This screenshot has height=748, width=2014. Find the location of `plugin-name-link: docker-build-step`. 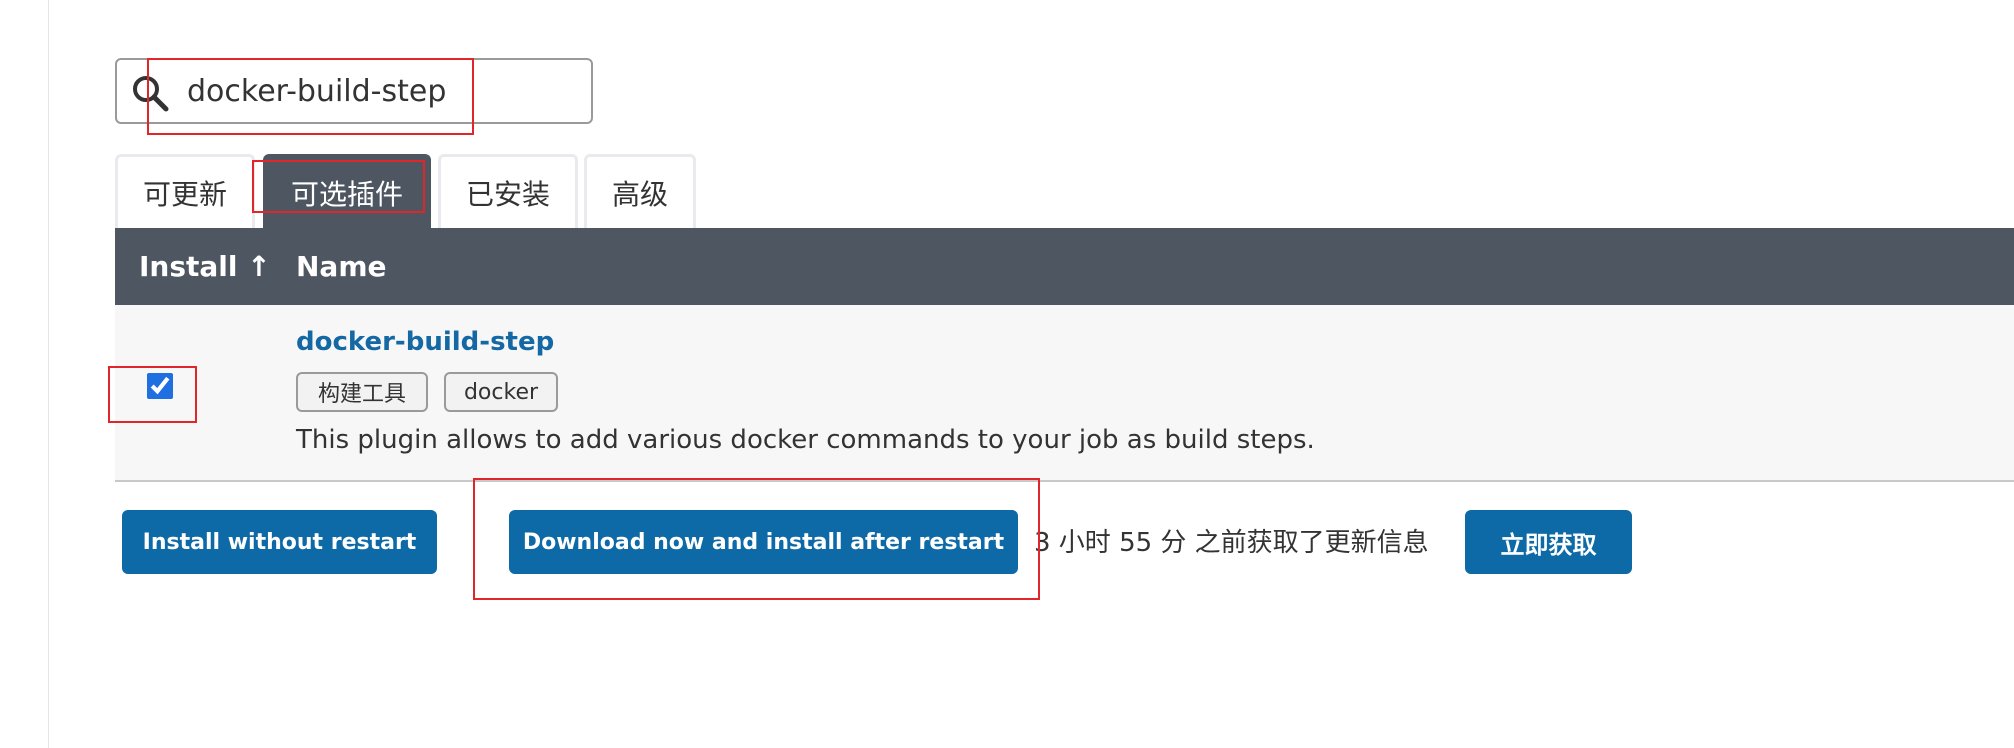

plugin-name-link: docker-build-step is located at coordinates (425, 342).